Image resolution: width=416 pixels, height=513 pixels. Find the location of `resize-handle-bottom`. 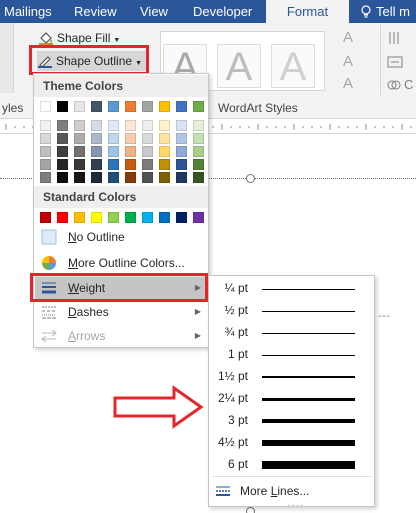

resize-handle-bottom is located at coordinates (250, 510).